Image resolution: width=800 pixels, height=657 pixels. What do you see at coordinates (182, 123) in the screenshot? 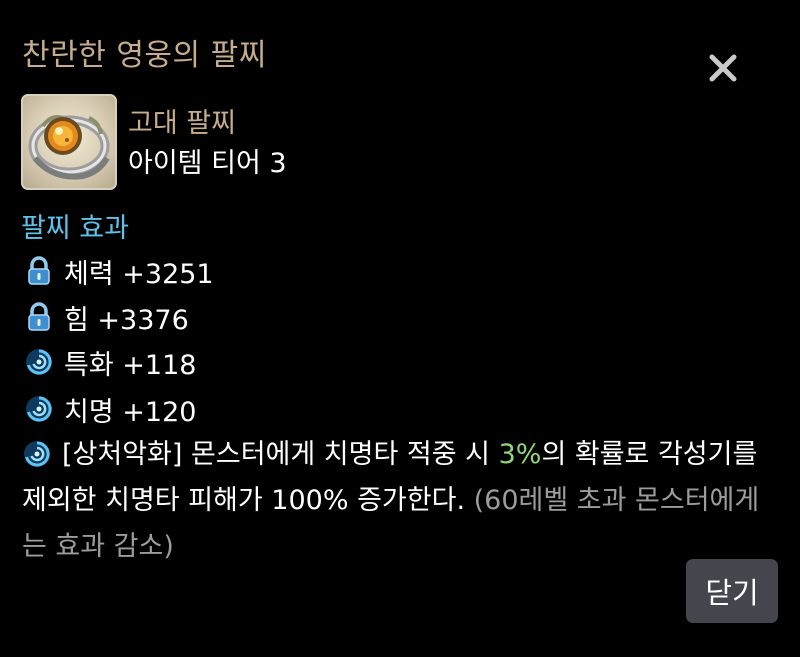
I see `item-grade: 고대 팔찌` at bounding box center [182, 123].